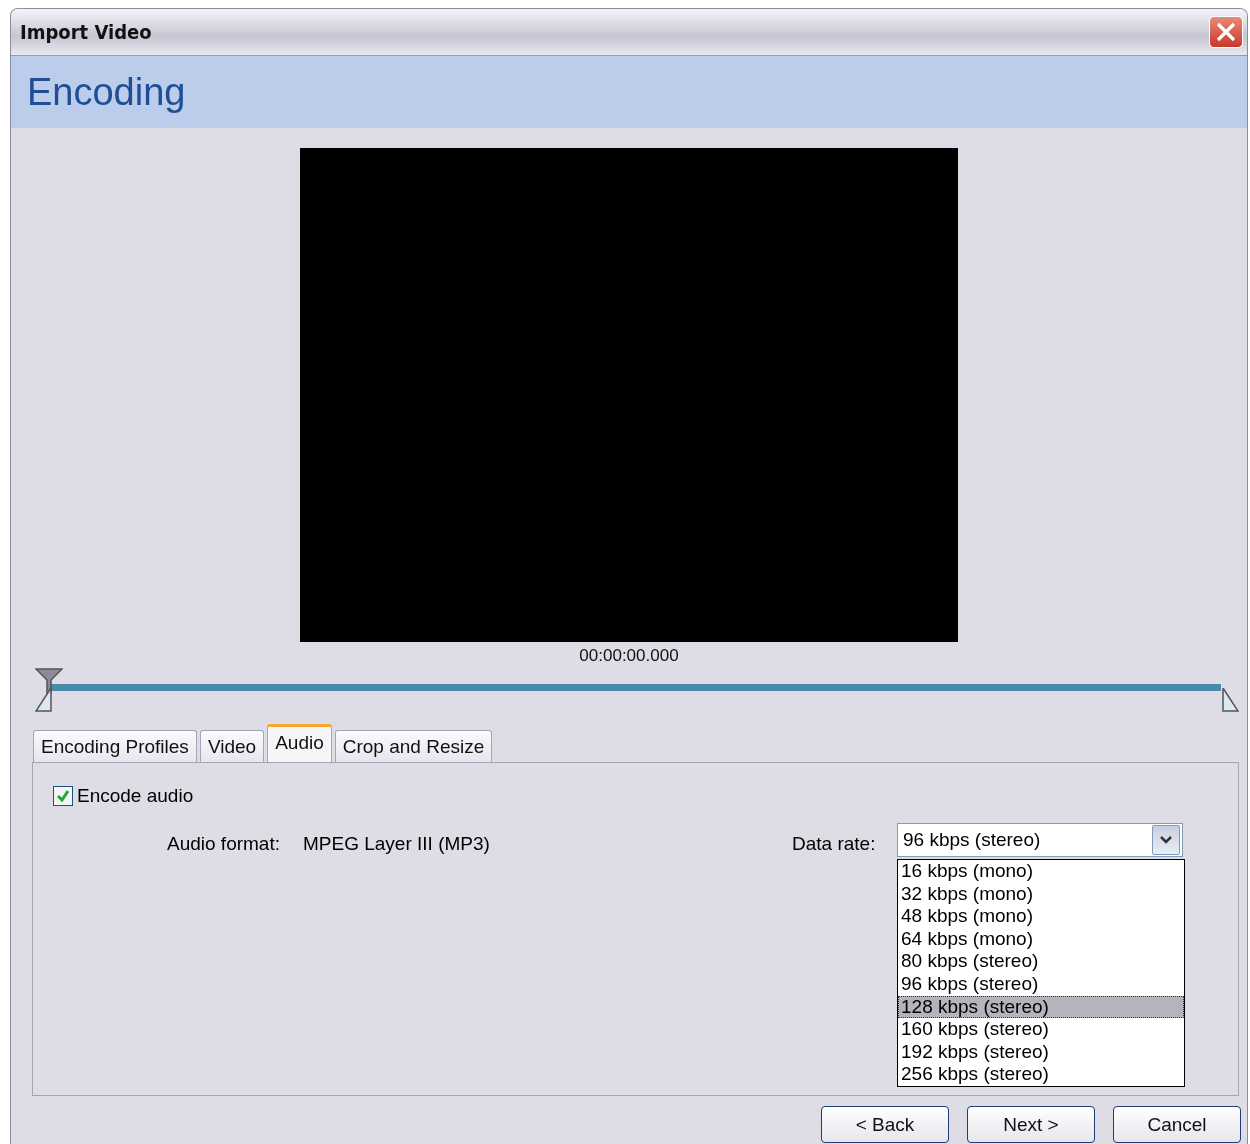 This screenshot has height=1144, width=1250. Describe the element at coordinates (135, 796) in the screenshot. I see `checkbox-label: Encode audio` at that location.